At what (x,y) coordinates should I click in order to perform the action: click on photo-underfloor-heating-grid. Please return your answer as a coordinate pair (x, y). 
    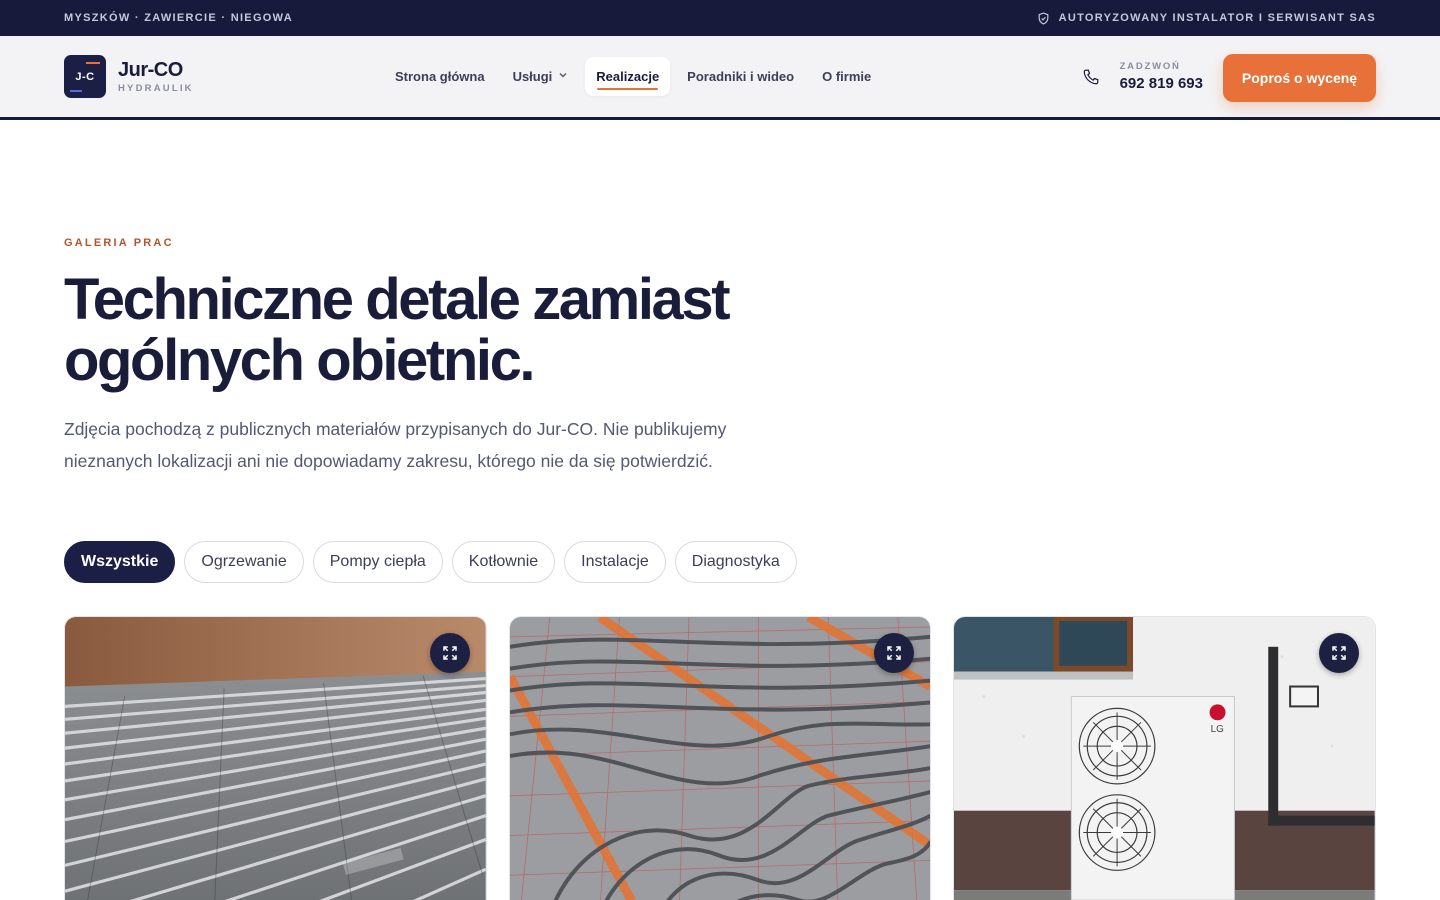
    Looking at the image, I should click on (720, 758).